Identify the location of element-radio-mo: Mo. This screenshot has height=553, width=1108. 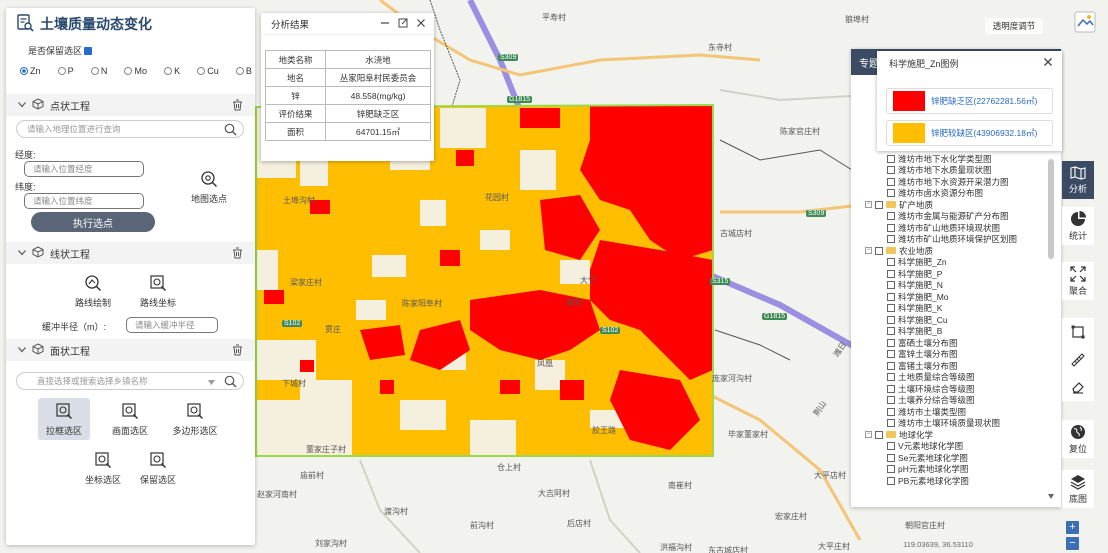
(135, 71).